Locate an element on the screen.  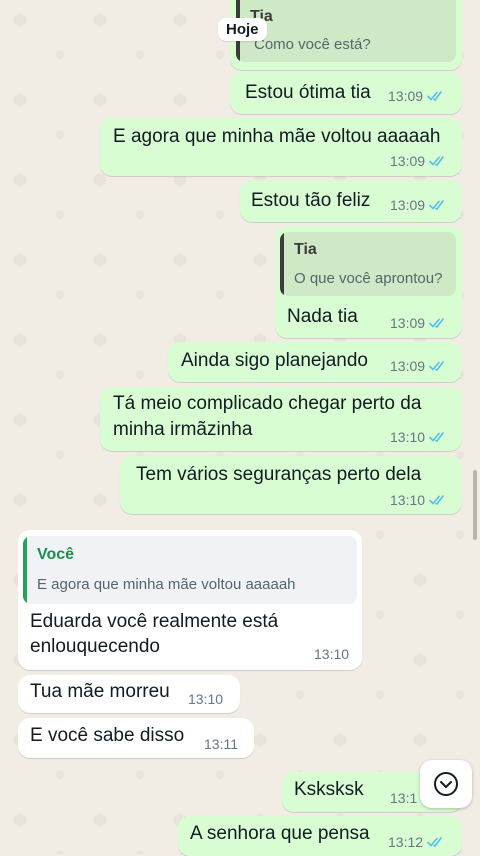
quoted-message: Tia Como você está? is located at coordinates (346, 31).